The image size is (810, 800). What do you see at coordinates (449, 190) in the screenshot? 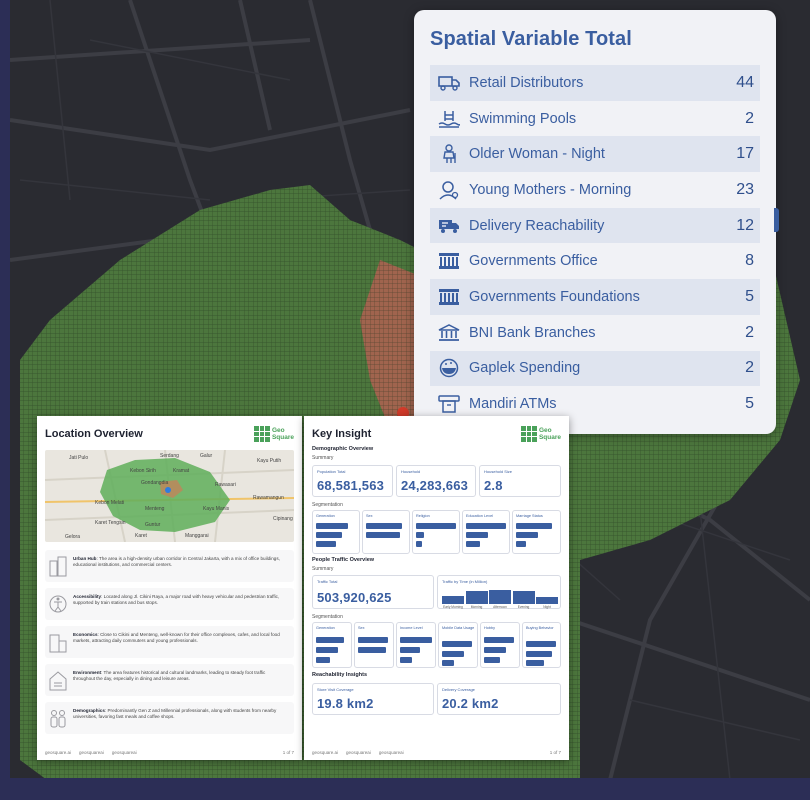
I see `young-mother-icon` at bounding box center [449, 190].